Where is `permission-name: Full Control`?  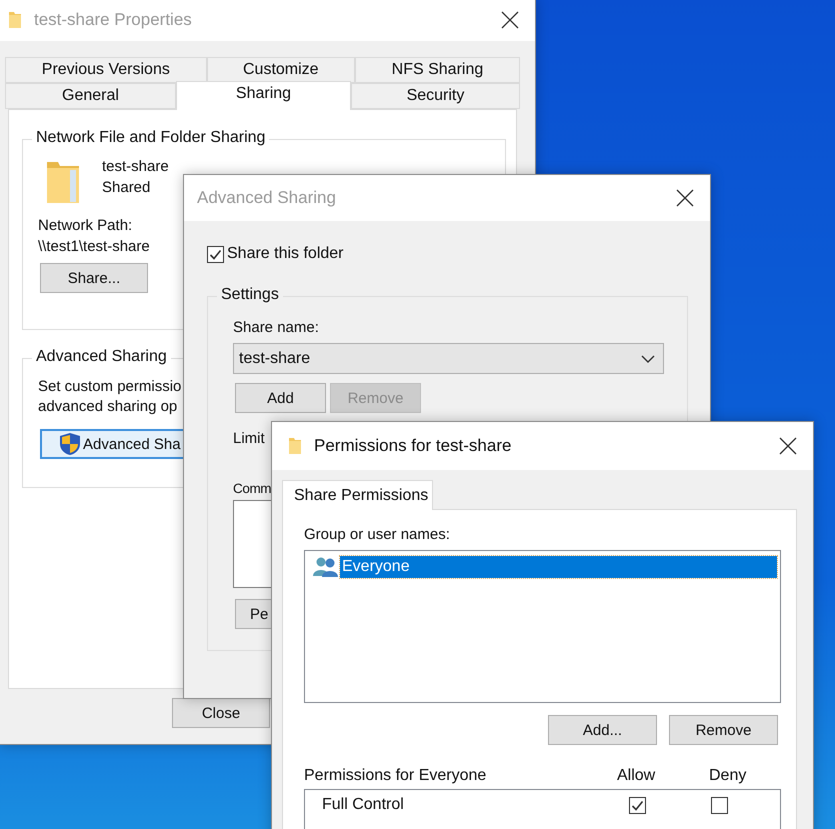 permission-name: Full Control is located at coordinates (363, 805).